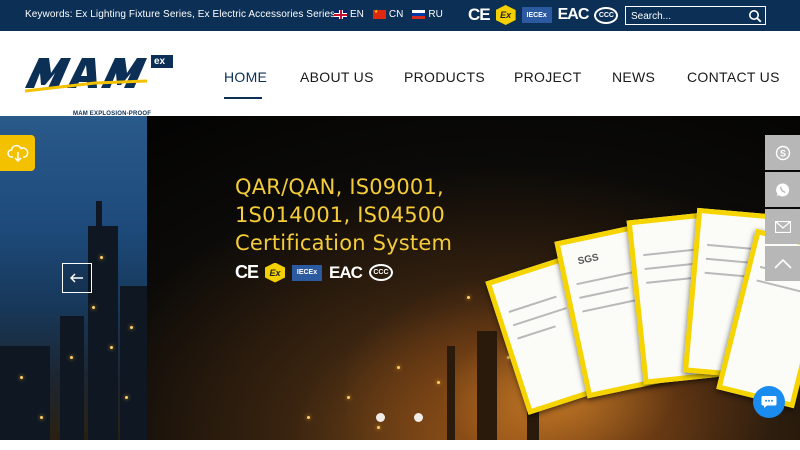 This screenshot has width=800, height=450. I want to click on skype-icon: S, so click(782, 152).